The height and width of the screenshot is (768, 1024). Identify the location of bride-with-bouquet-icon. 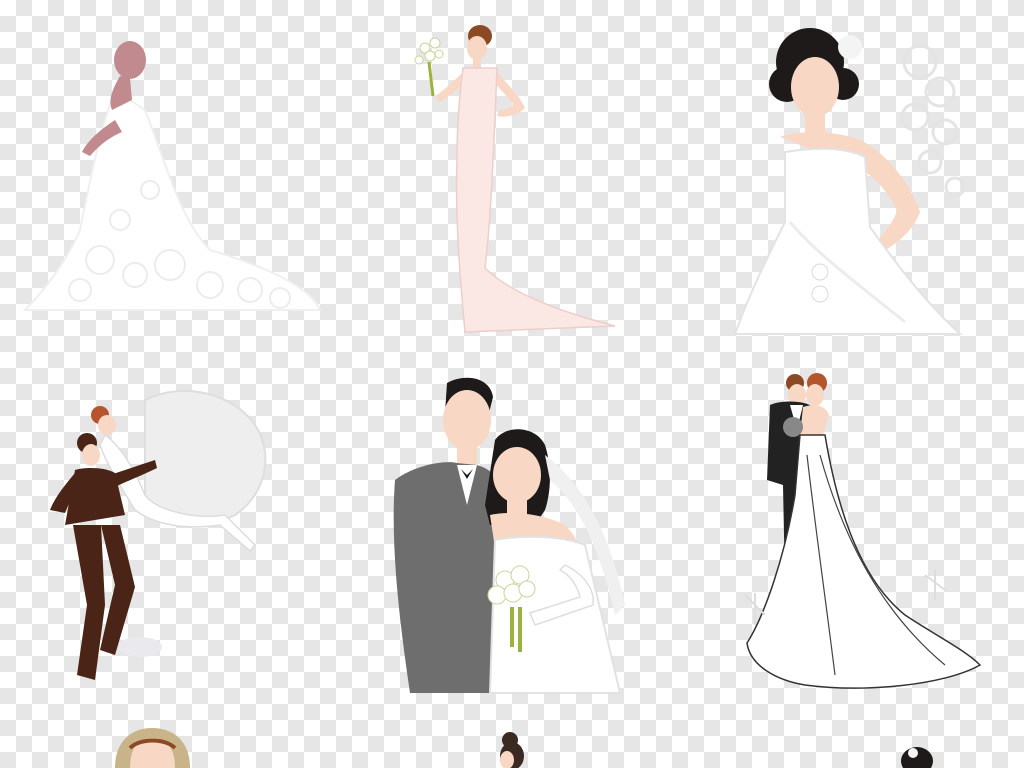
(512, 177).